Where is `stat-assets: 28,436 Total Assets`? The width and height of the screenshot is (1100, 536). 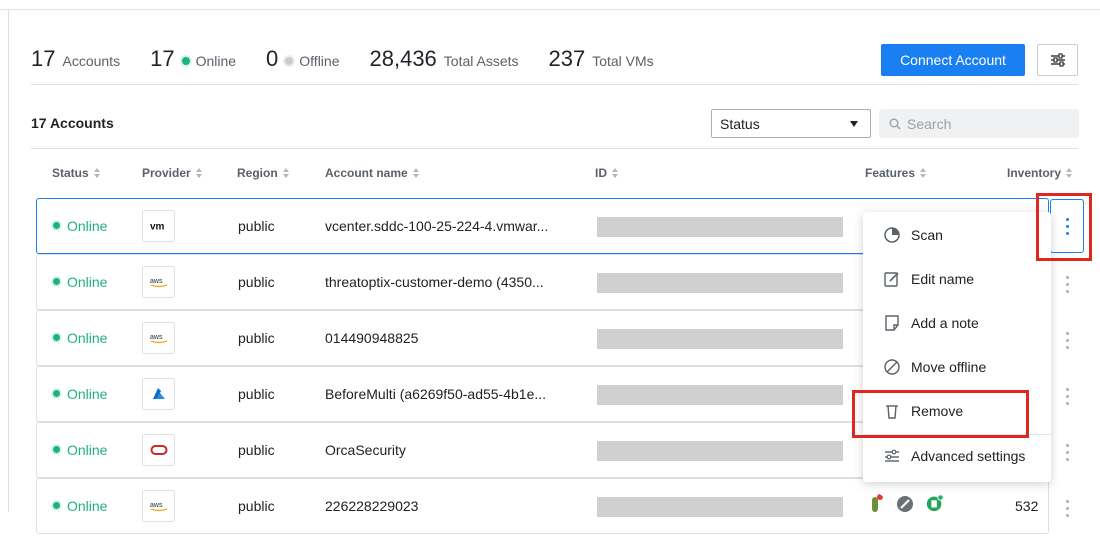
stat-assets: 28,436 Total Assets is located at coordinates (444, 59).